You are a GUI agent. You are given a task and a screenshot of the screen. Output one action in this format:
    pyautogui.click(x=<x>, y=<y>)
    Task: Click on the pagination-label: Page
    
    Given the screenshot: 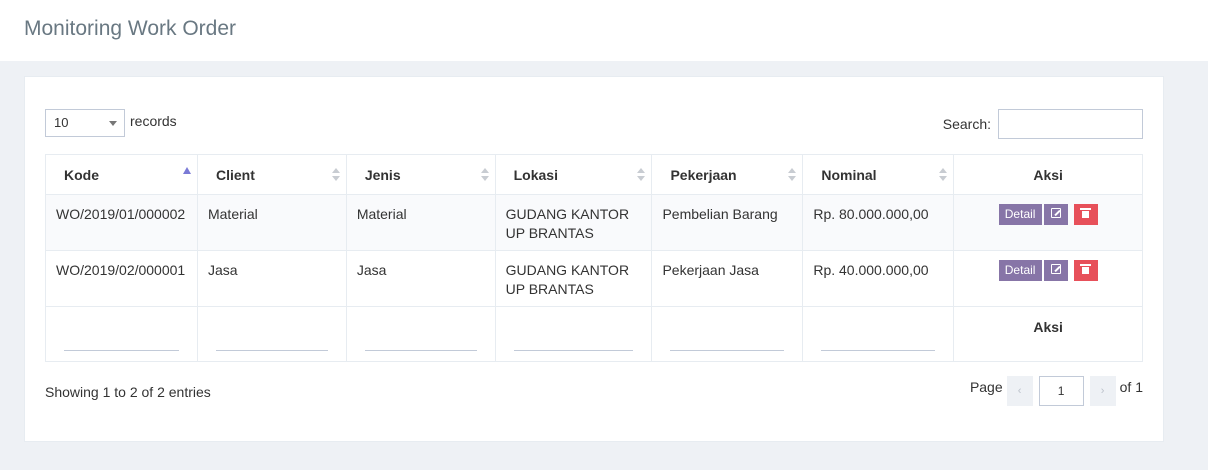 What is the action you would take?
    pyautogui.click(x=986, y=387)
    